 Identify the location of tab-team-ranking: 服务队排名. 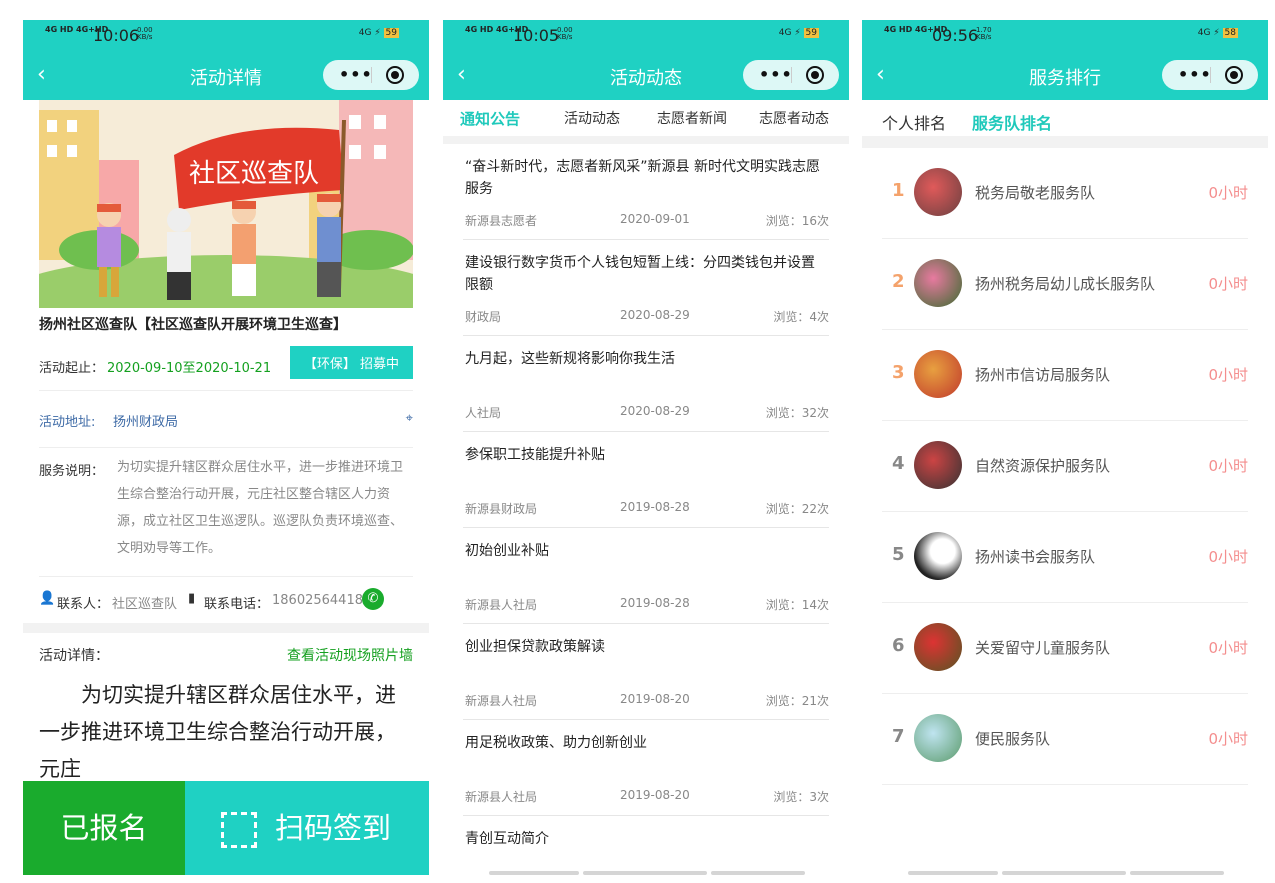
(1012, 122).